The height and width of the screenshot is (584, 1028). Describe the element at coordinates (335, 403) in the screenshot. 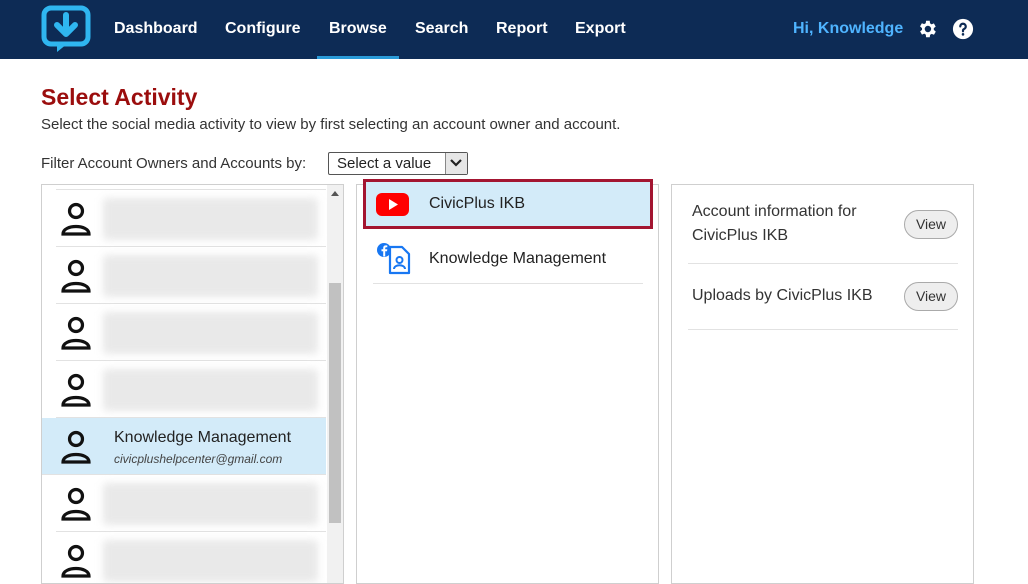

I see `scroll-thumb` at that location.